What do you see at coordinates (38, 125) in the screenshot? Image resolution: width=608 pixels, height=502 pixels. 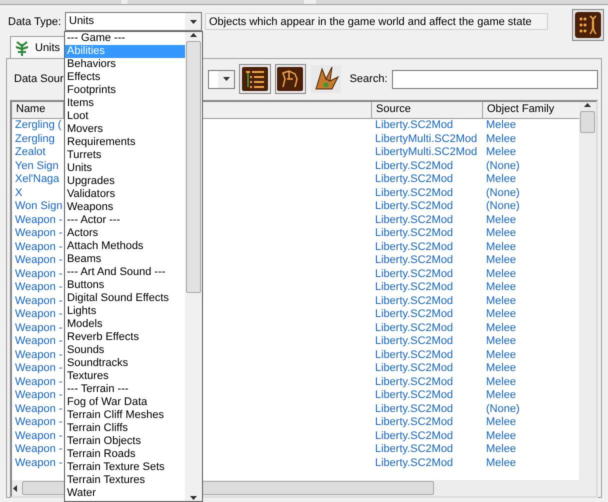 I see `table-cell-text: Zergling (` at bounding box center [38, 125].